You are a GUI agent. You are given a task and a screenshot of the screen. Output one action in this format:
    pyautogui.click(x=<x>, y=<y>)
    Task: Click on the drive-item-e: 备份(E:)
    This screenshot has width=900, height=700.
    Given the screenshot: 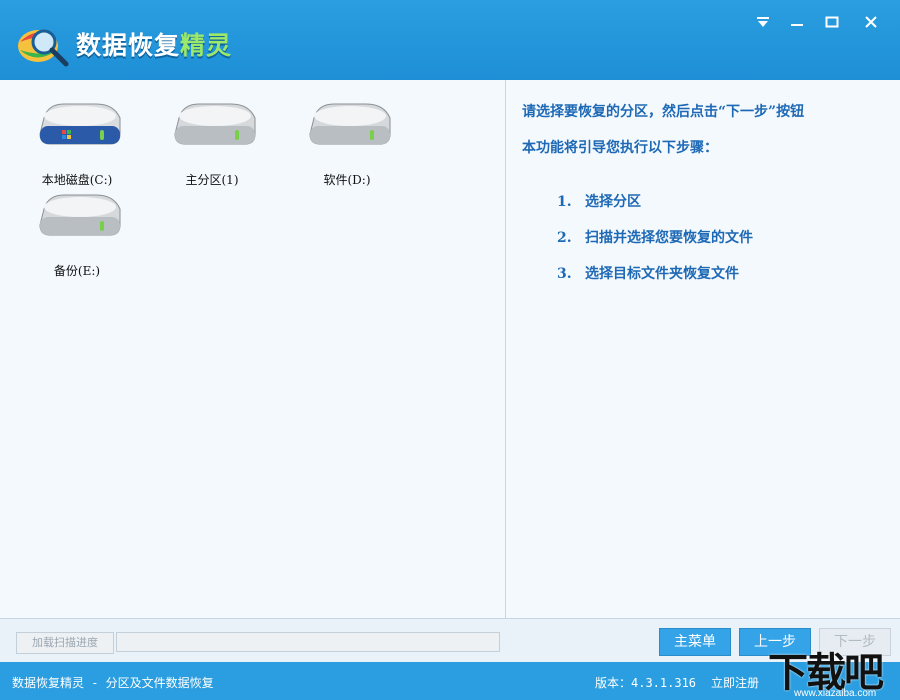 What is the action you would take?
    pyautogui.click(x=77, y=234)
    